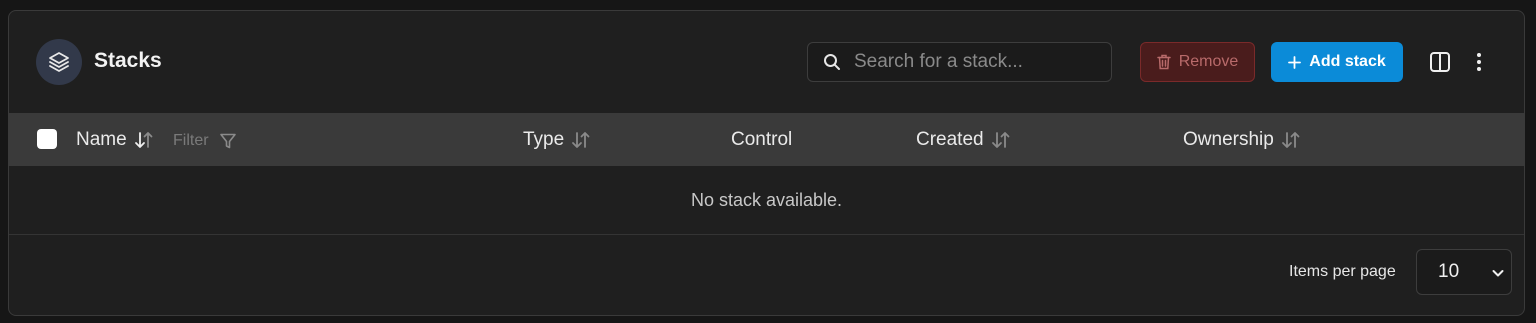 The width and height of the screenshot is (1536, 323). Describe the element at coordinates (832, 62) in the screenshot. I see `search-icon` at that location.